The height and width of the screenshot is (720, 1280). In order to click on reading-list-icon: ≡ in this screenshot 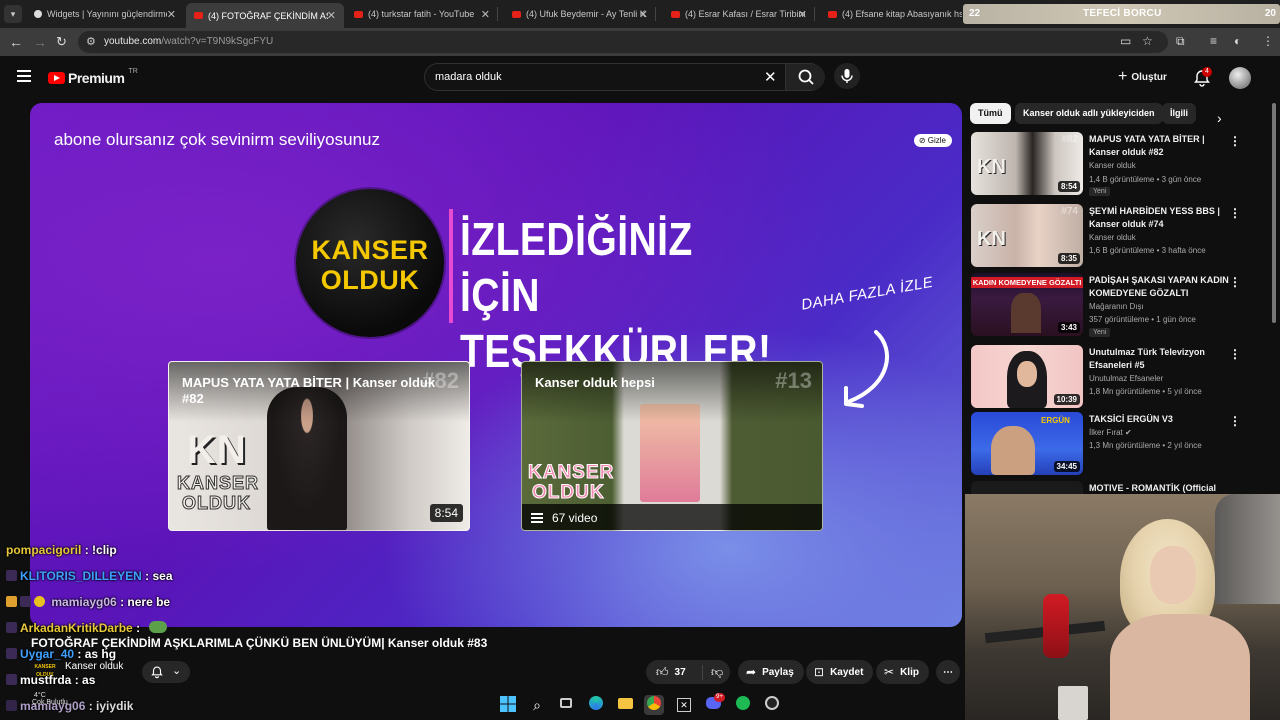, I will do `click(1213, 41)`.